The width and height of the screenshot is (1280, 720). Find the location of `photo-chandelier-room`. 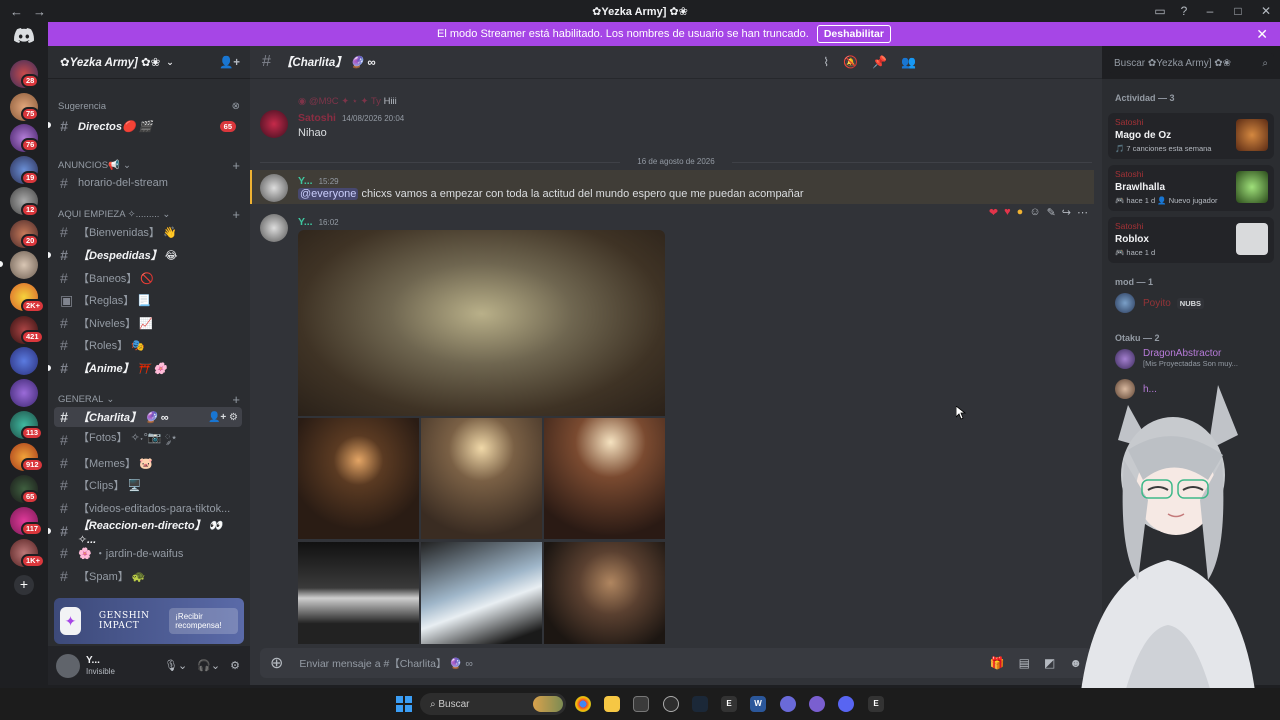

photo-chandelier-room is located at coordinates (481, 478).